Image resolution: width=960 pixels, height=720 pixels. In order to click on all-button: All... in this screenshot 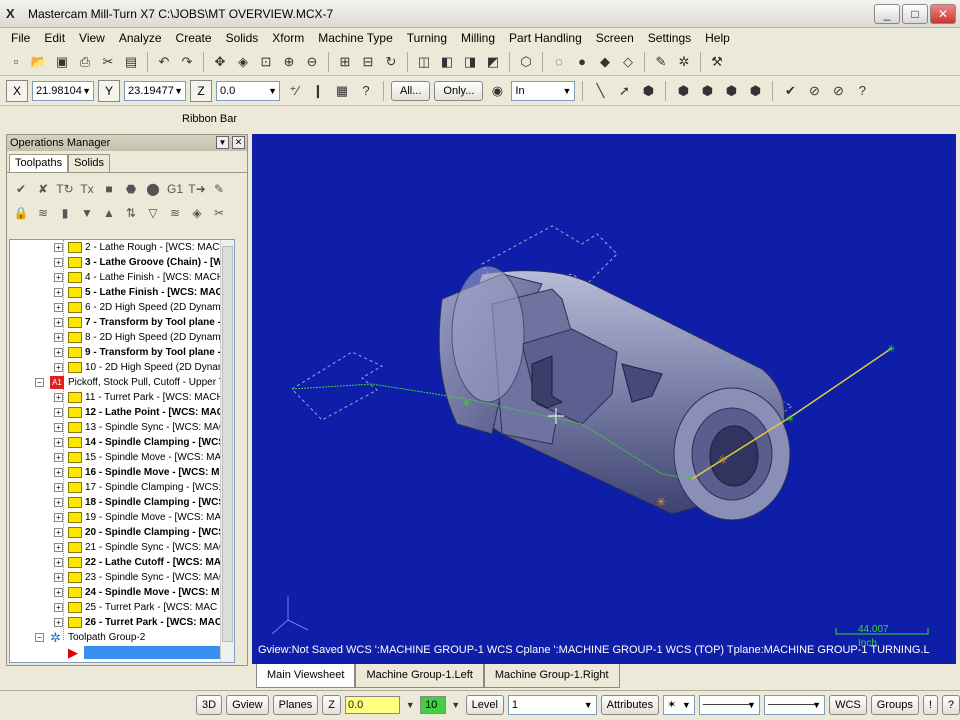, I will do `click(411, 90)`.